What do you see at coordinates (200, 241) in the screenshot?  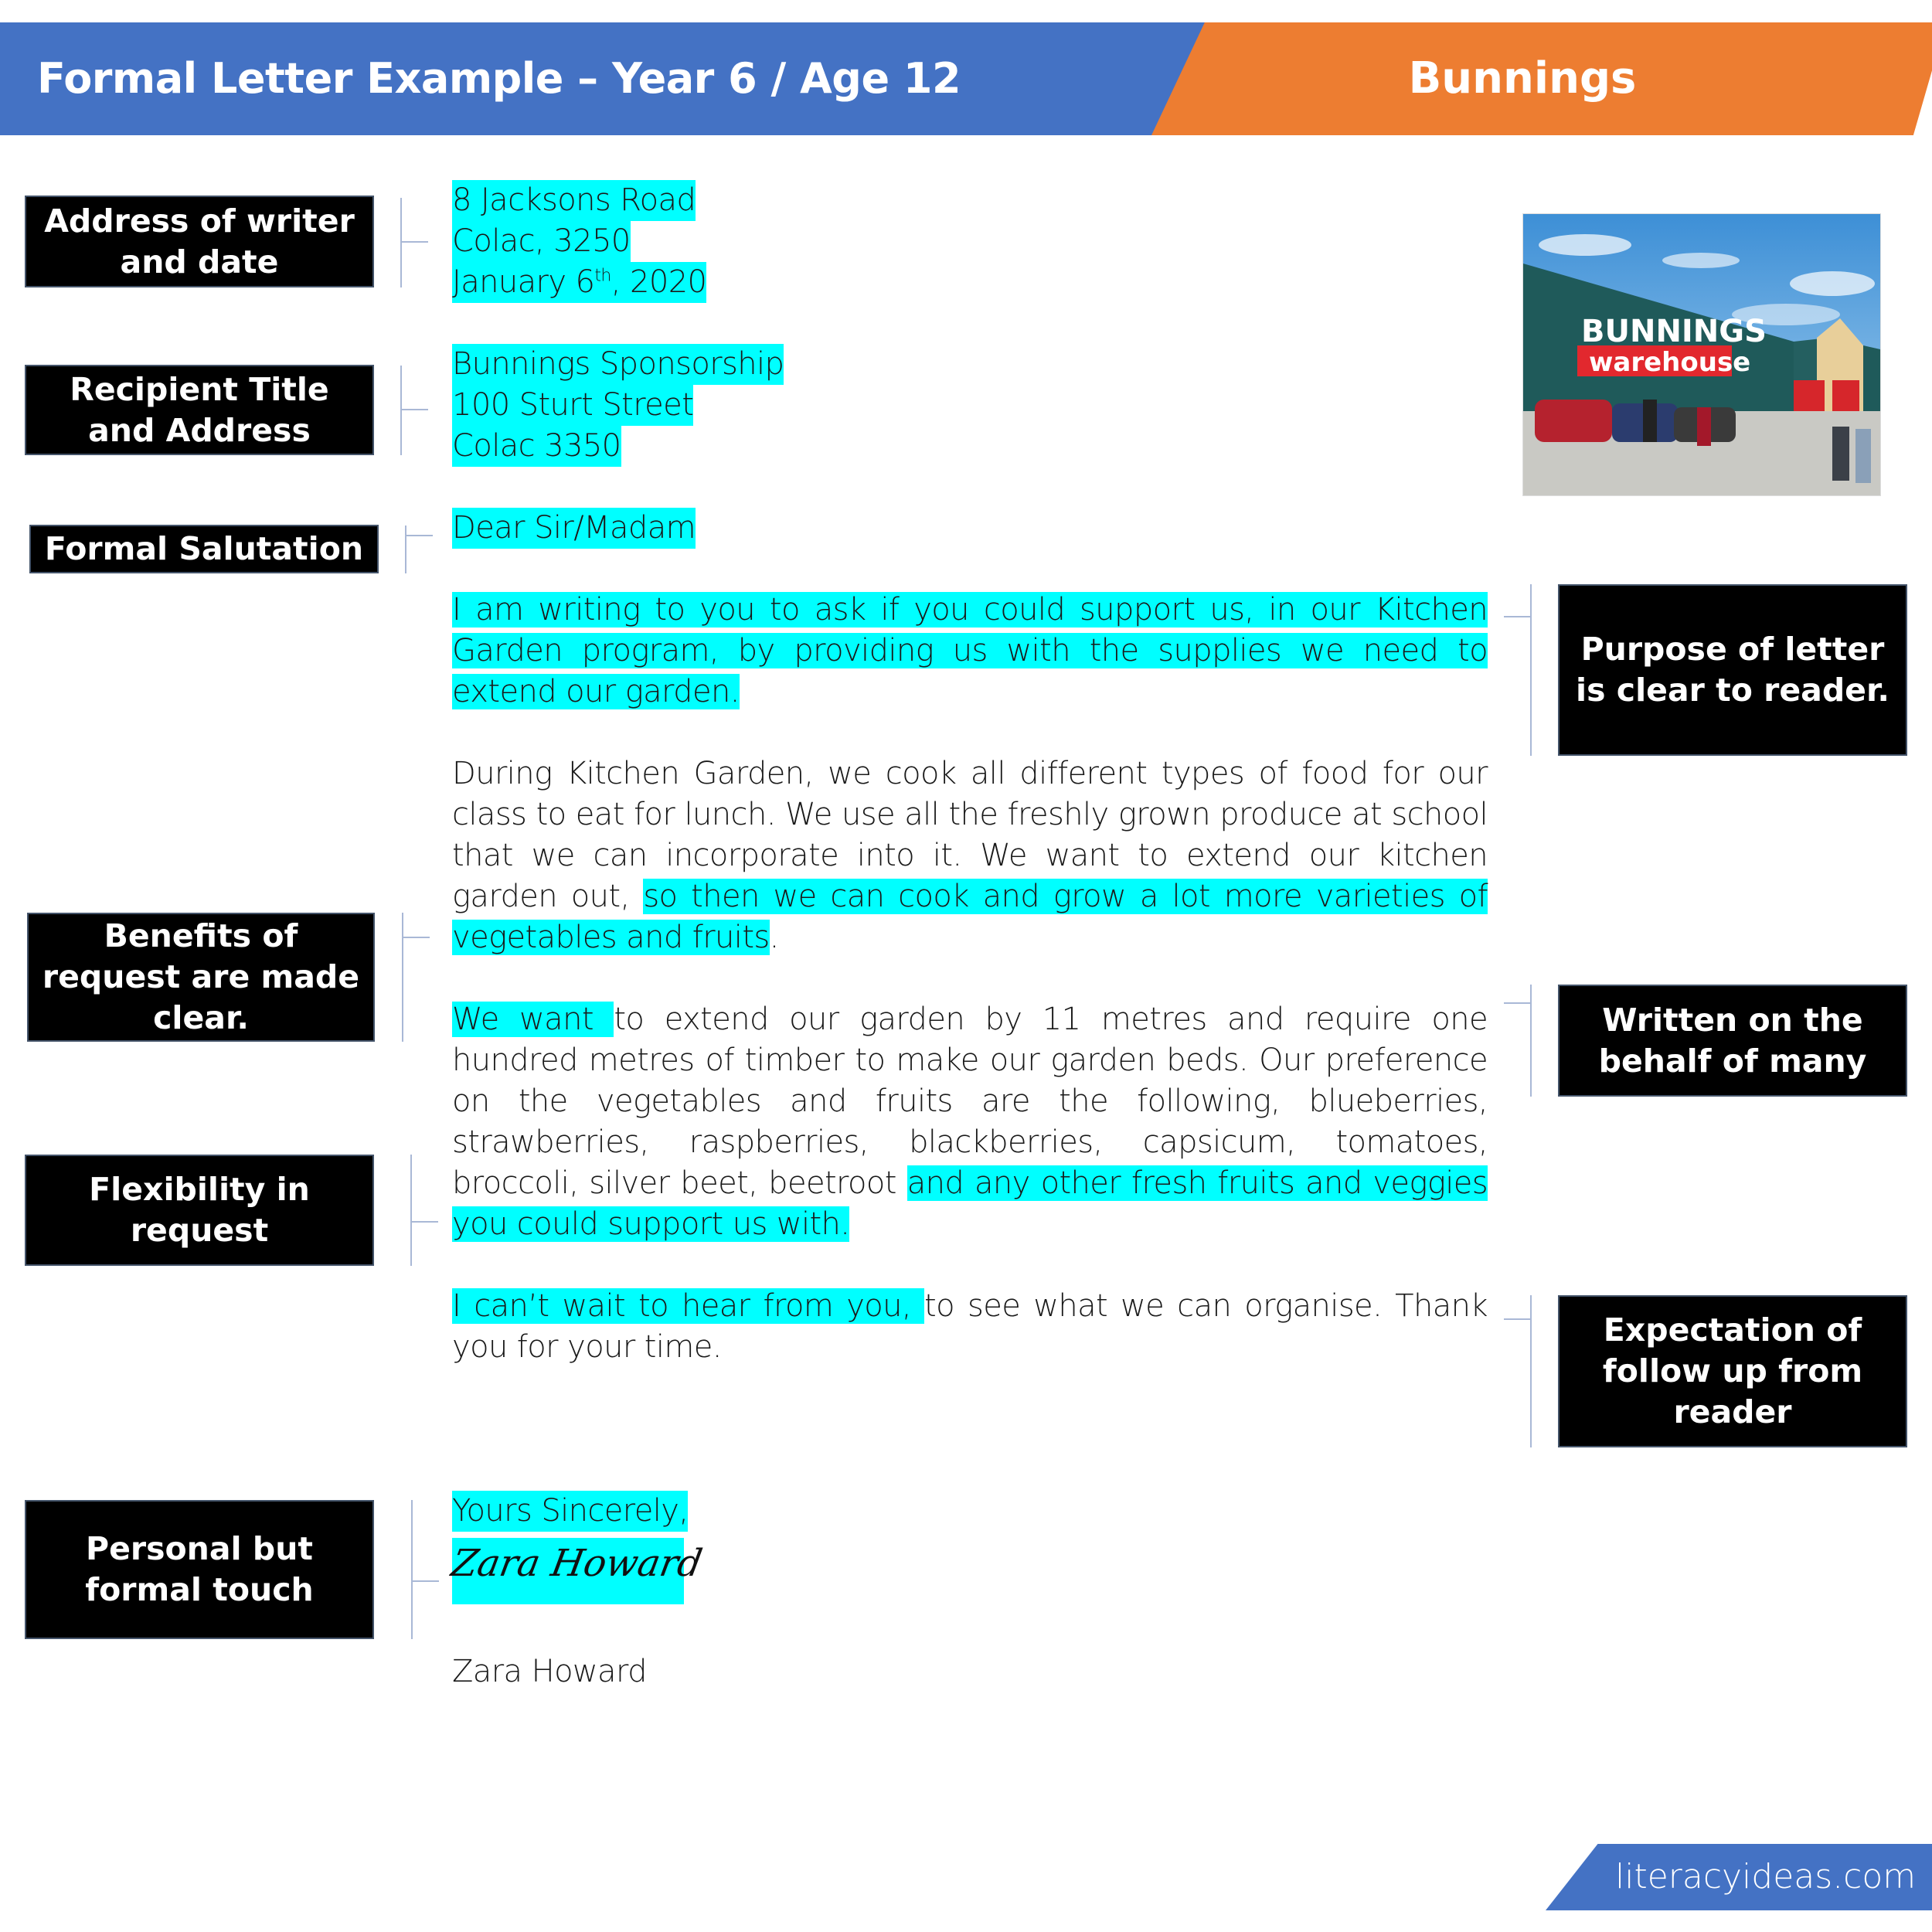 I see `annotation-address-of-writer: Address of writer and date` at bounding box center [200, 241].